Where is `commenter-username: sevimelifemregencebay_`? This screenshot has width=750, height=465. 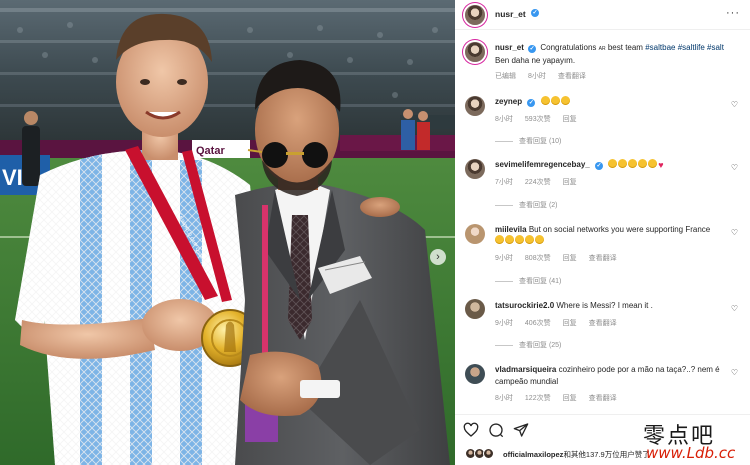 commenter-username: sevimelifemregencebay_ is located at coordinates (542, 164).